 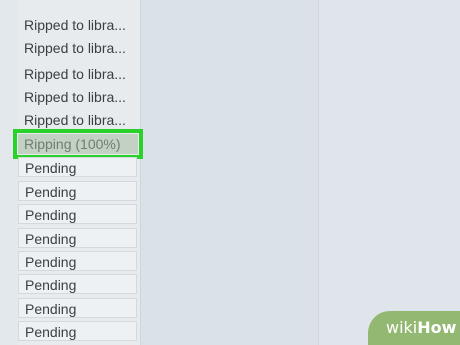 I want to click on watermark-how: How, so click(x=437, y=327).